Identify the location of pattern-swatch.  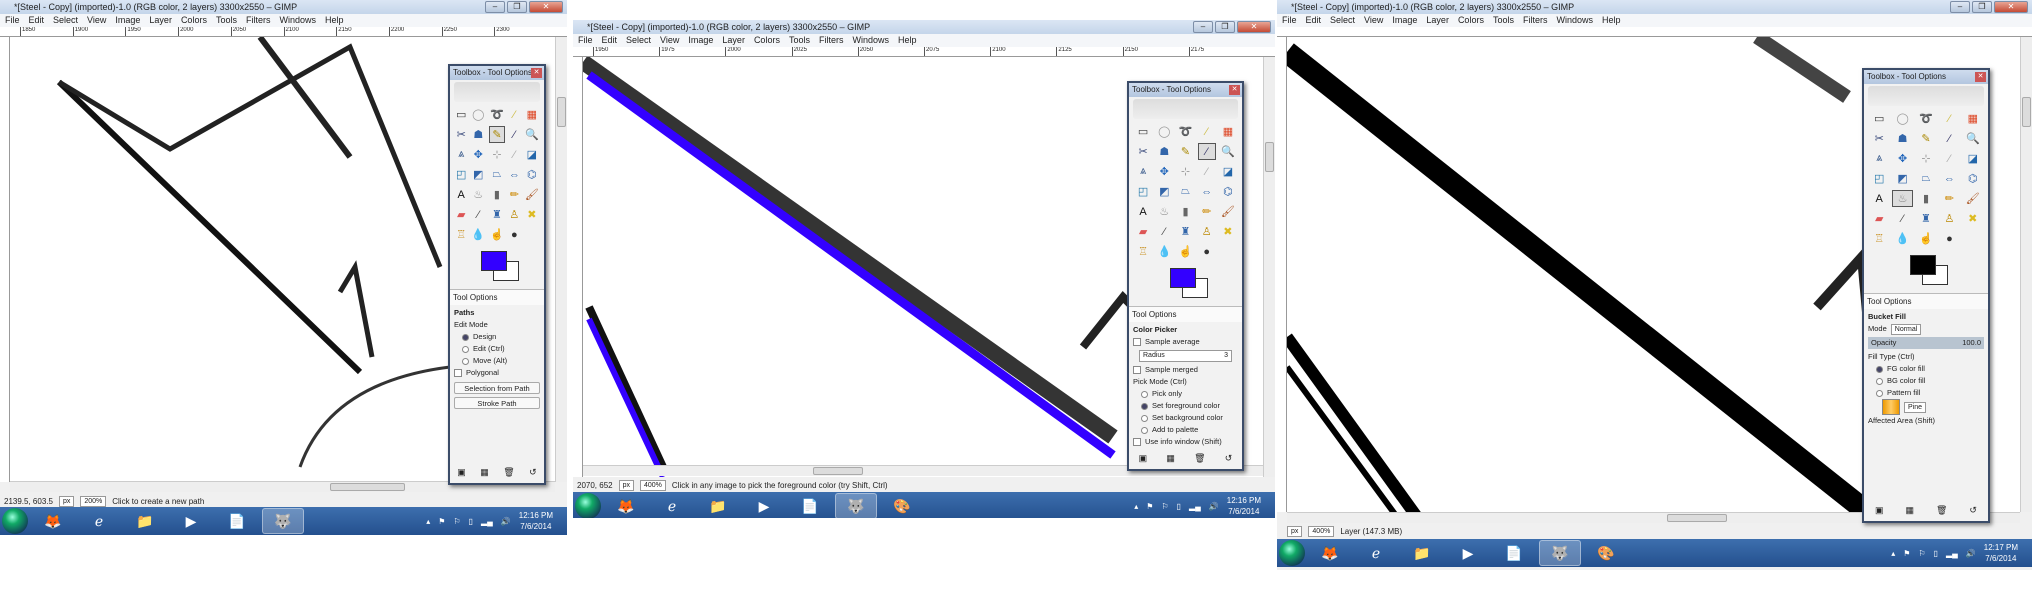
(1891, 407).